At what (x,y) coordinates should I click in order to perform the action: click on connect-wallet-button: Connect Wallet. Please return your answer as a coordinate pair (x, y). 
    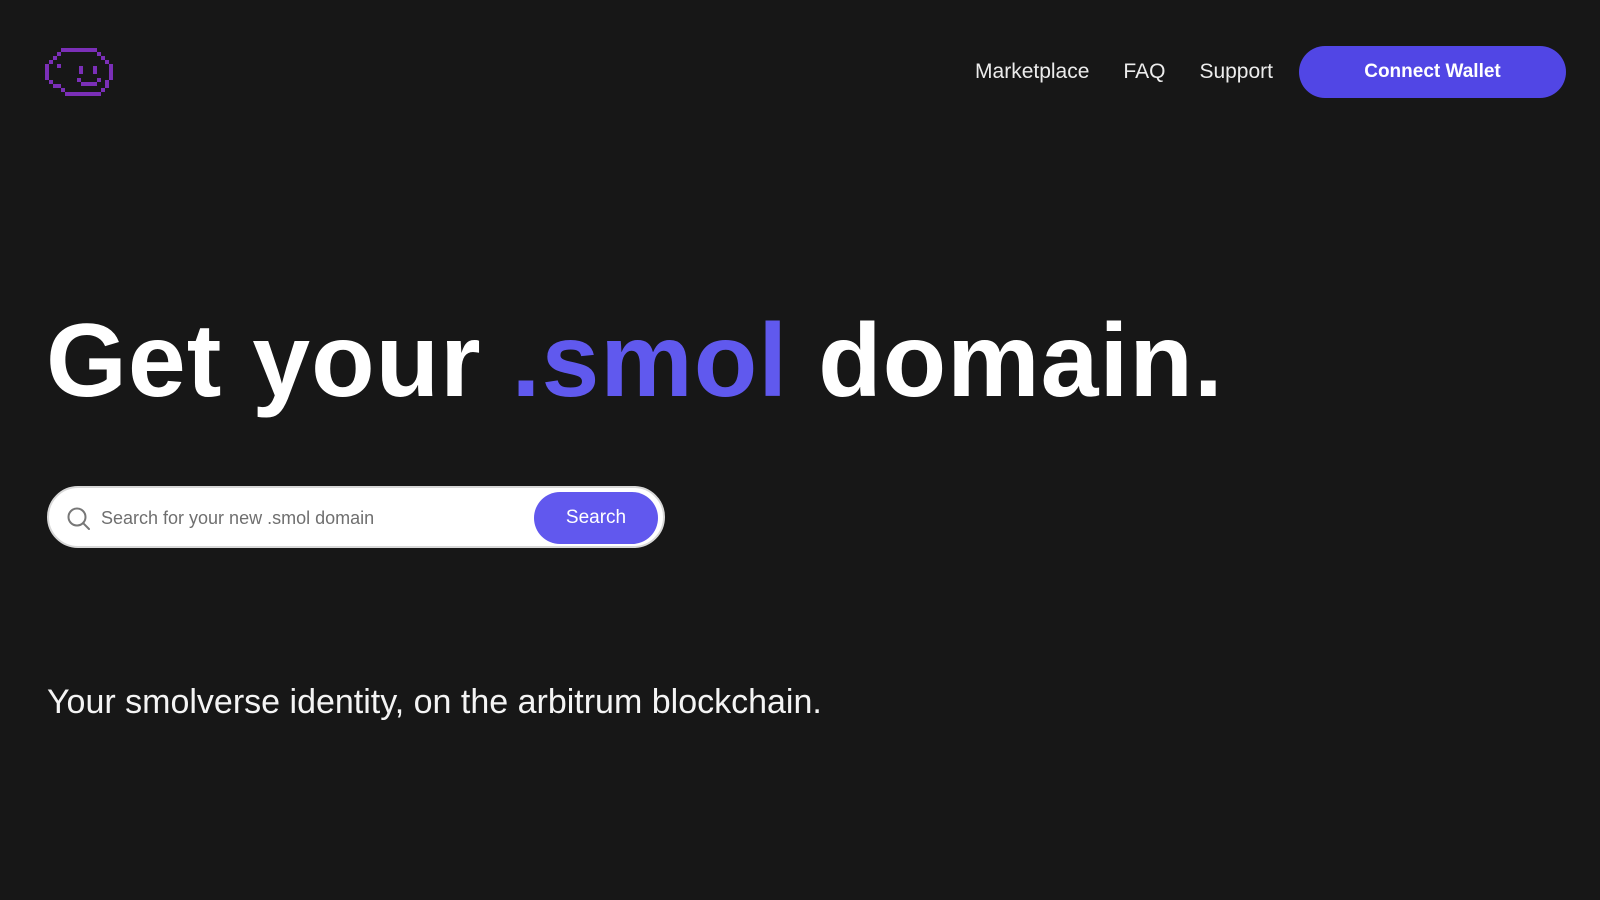
    Looking at the image, I should click on (1432, 72).